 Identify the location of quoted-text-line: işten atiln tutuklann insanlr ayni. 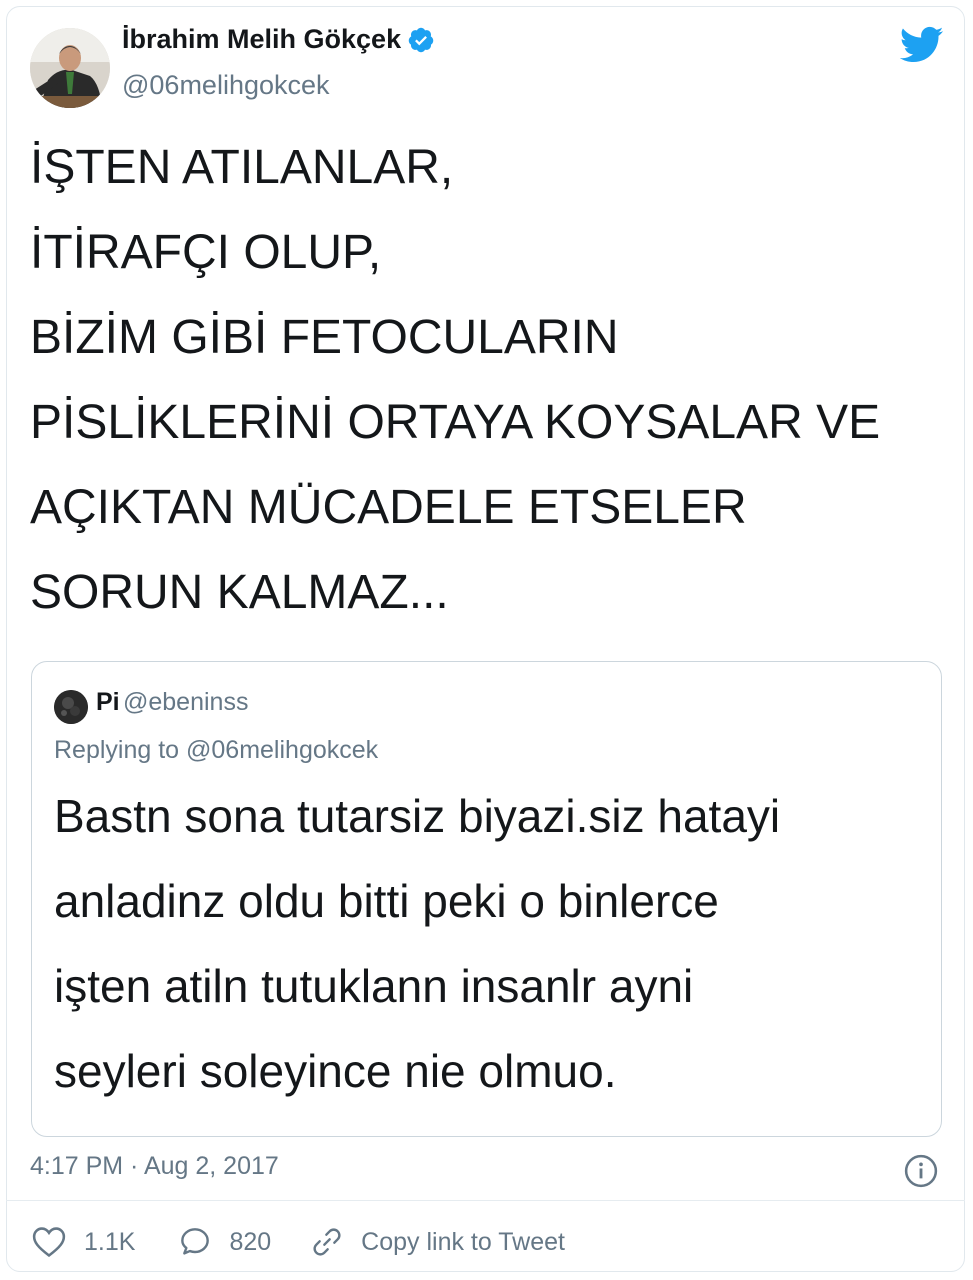
(374, 986).